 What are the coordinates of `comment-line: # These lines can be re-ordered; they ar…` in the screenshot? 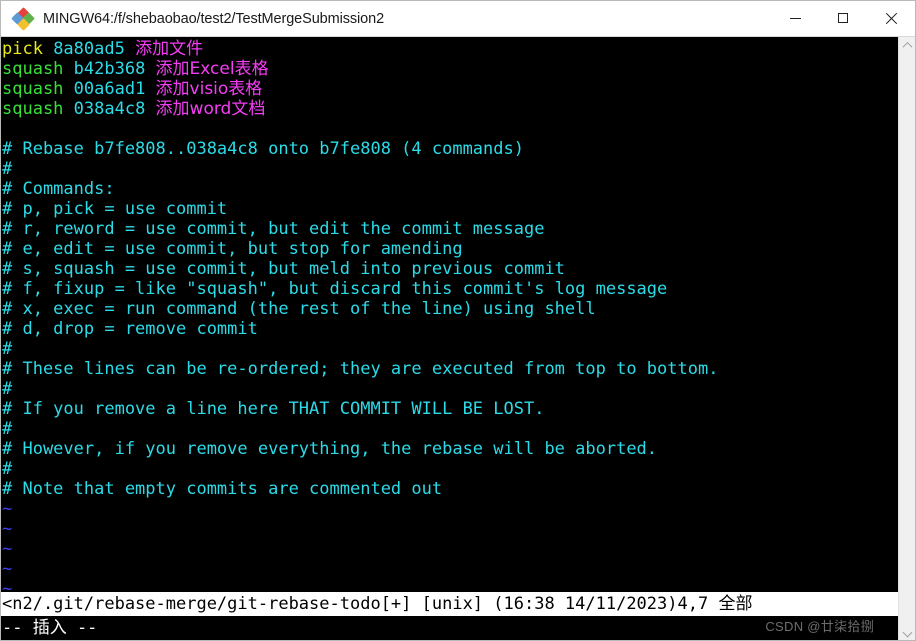 It's located at (449, 369).